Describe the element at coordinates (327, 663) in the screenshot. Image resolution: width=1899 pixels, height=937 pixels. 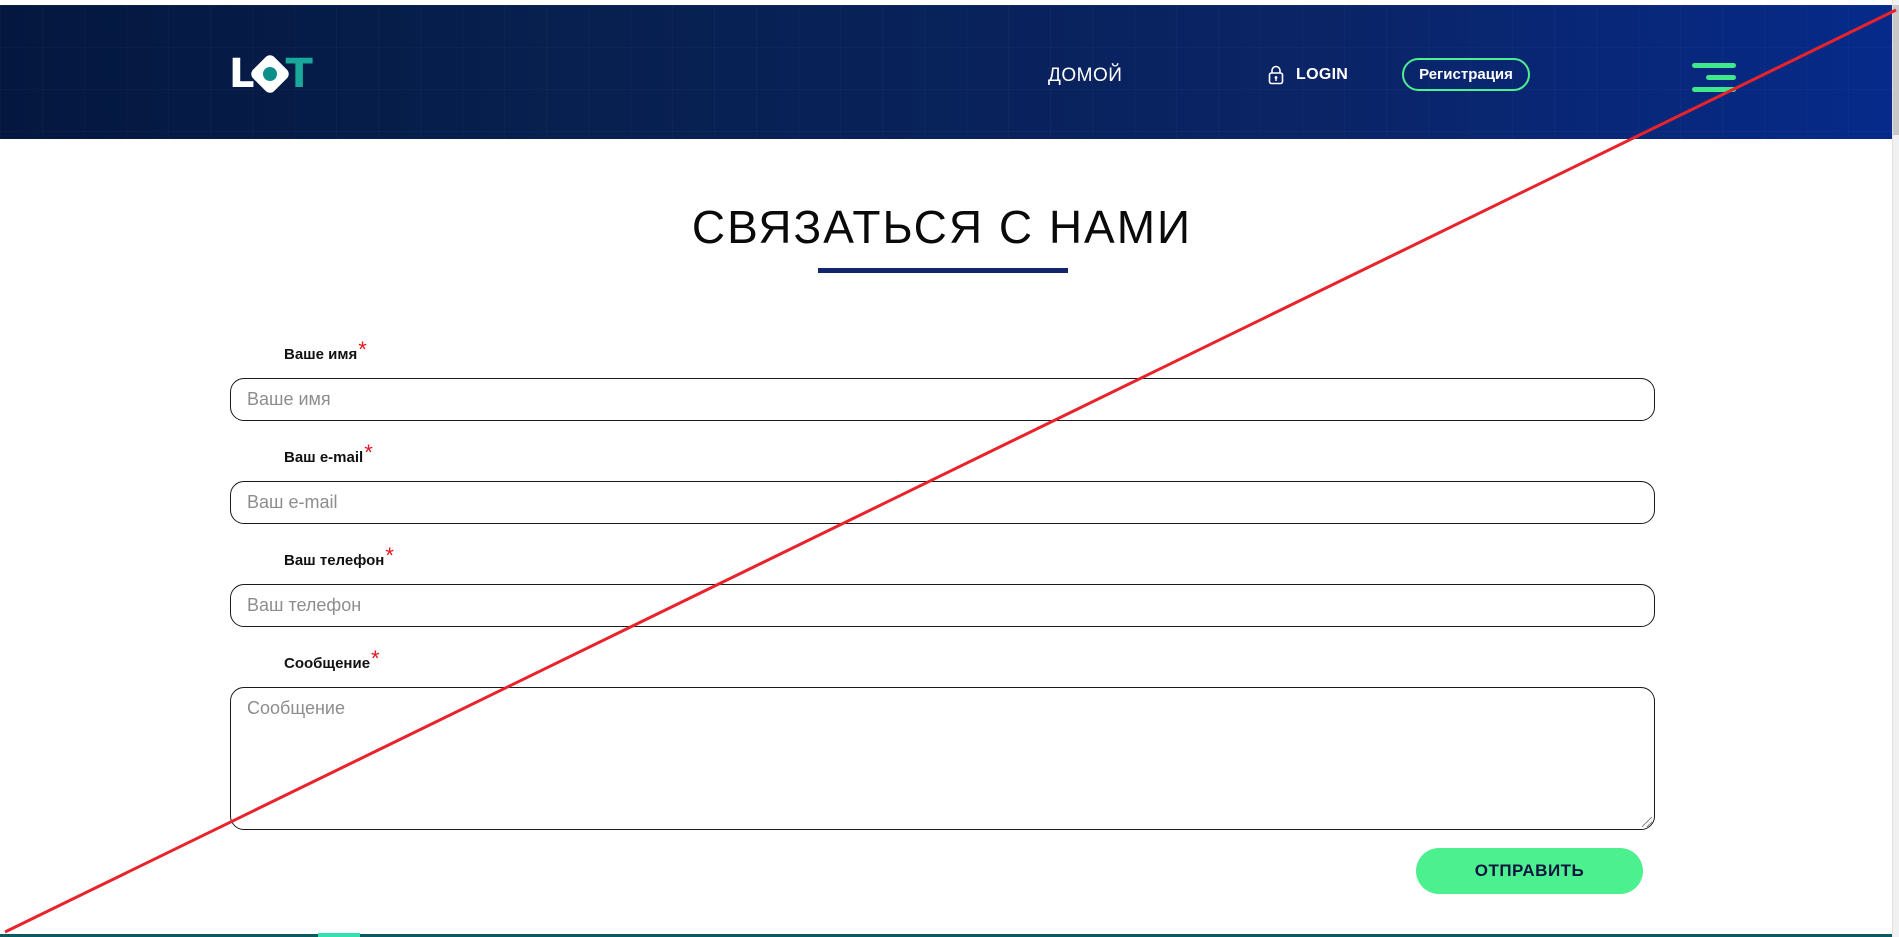
I see `message-label-text: Сообщение` at that location.